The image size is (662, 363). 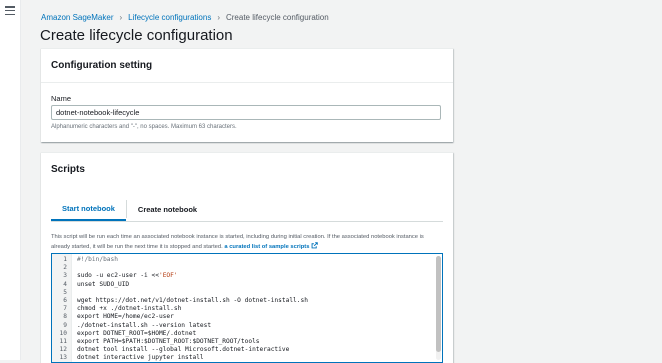 I want to click on line-number: 5, so click(x=65, y=292).